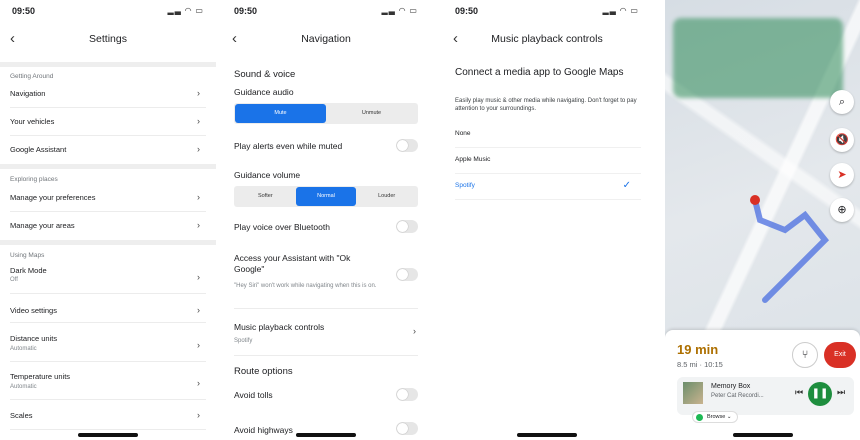  Describe the element at coordinates (467, 11) in the screenshot. I see `status-time: 09:50` at that location.